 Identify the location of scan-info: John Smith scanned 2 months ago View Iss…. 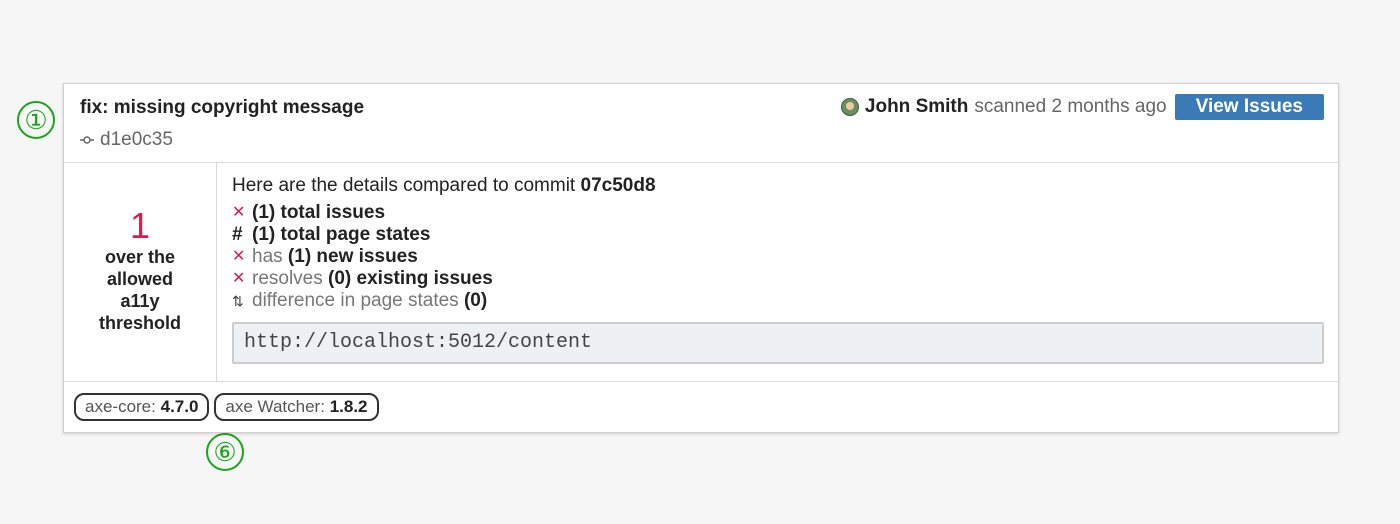
(1082, 107).